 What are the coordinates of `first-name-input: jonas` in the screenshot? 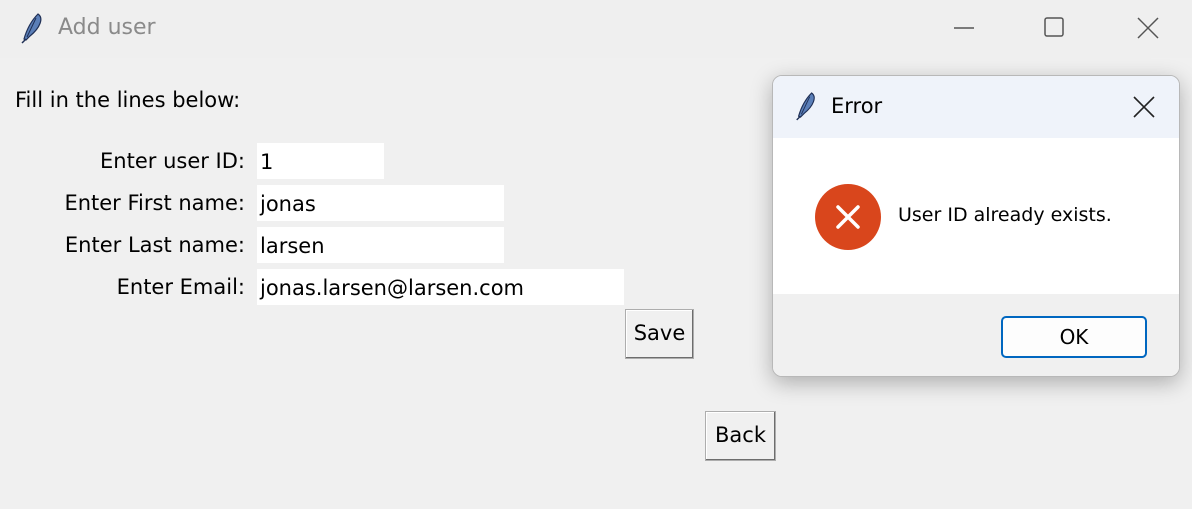 It's located at (380, 203).